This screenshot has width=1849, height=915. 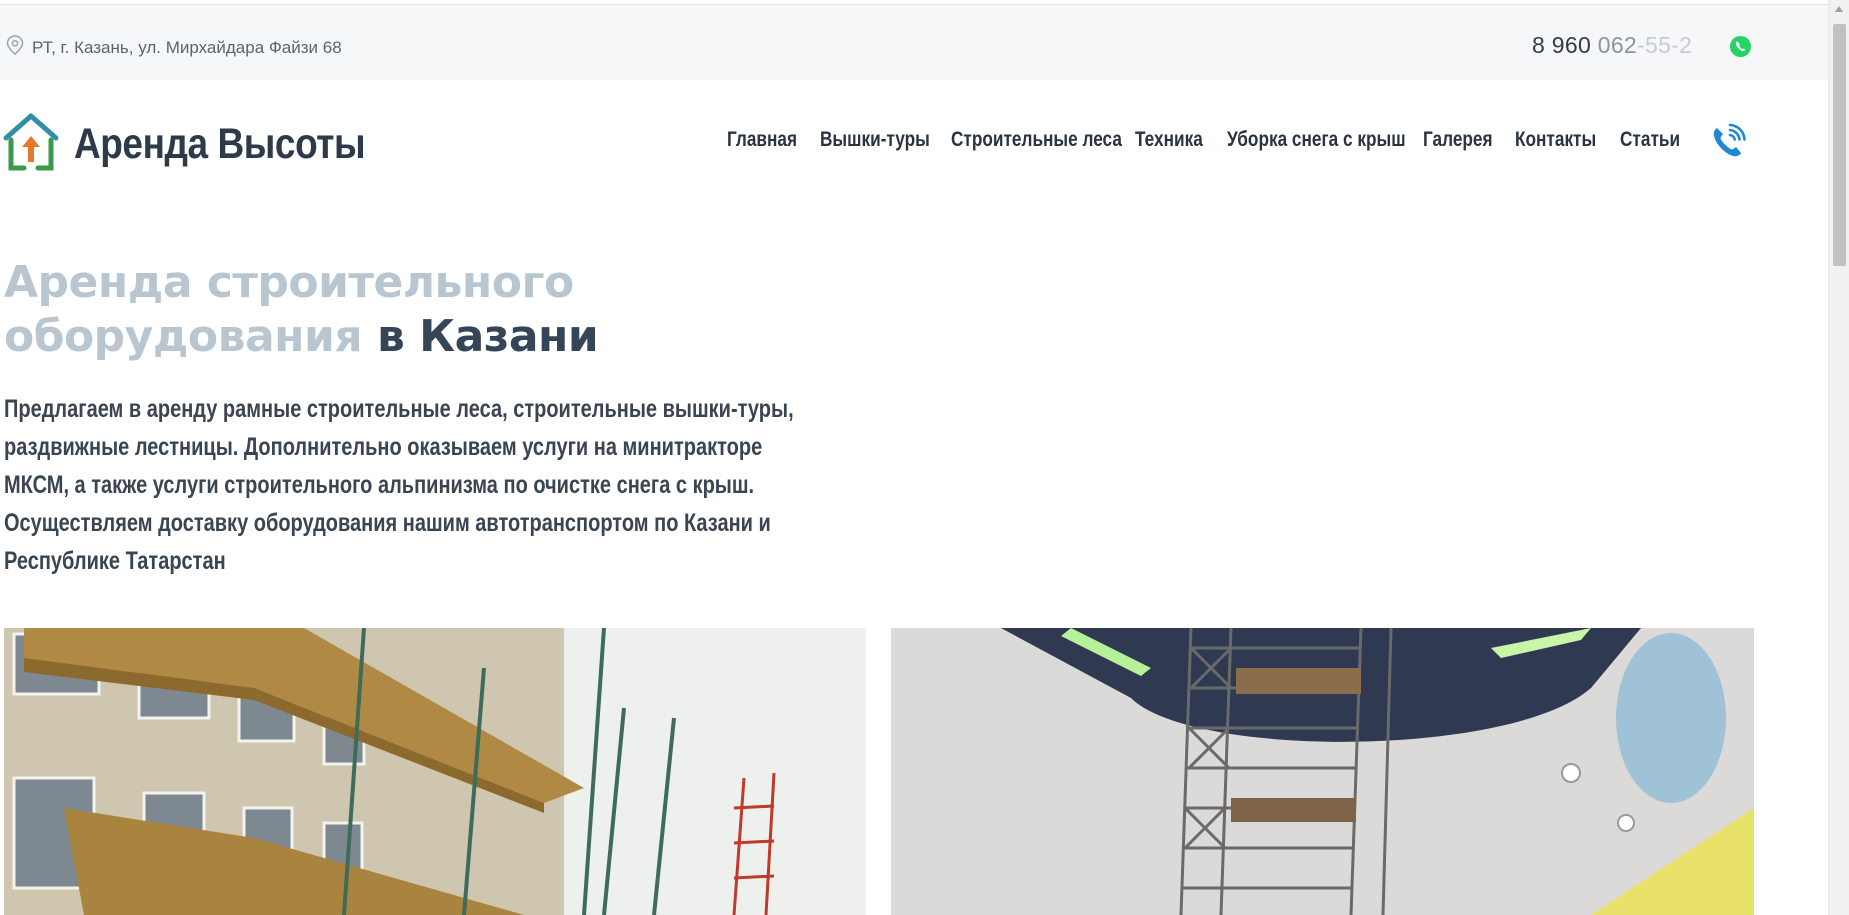 I want to click on scaffolding-photo, so click(x=435, y=771).